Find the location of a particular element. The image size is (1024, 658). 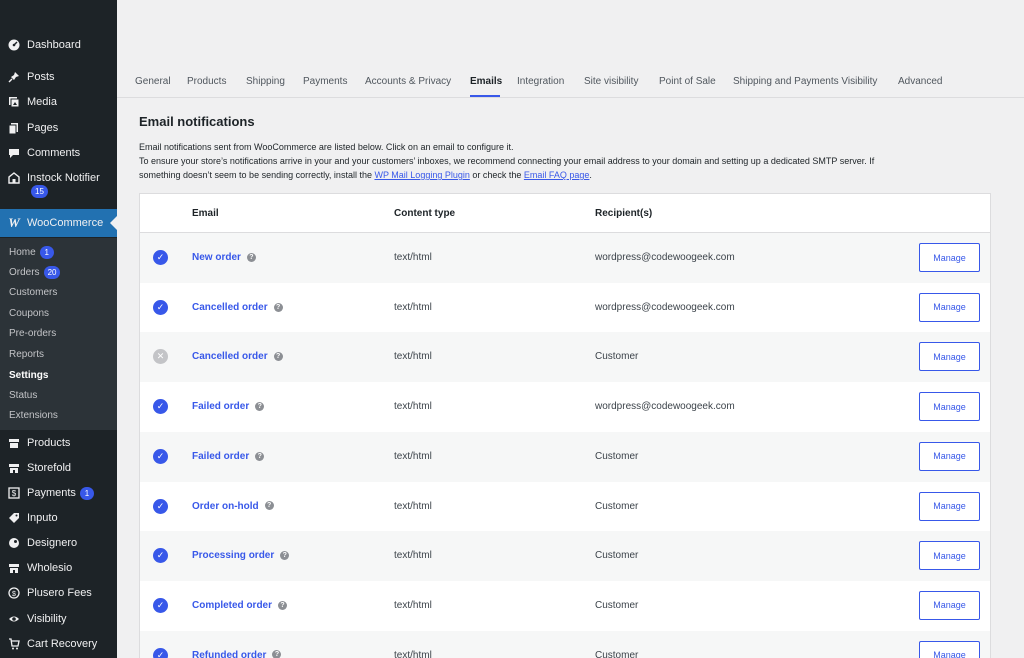

media-icon is located at coordinates (14, 102).